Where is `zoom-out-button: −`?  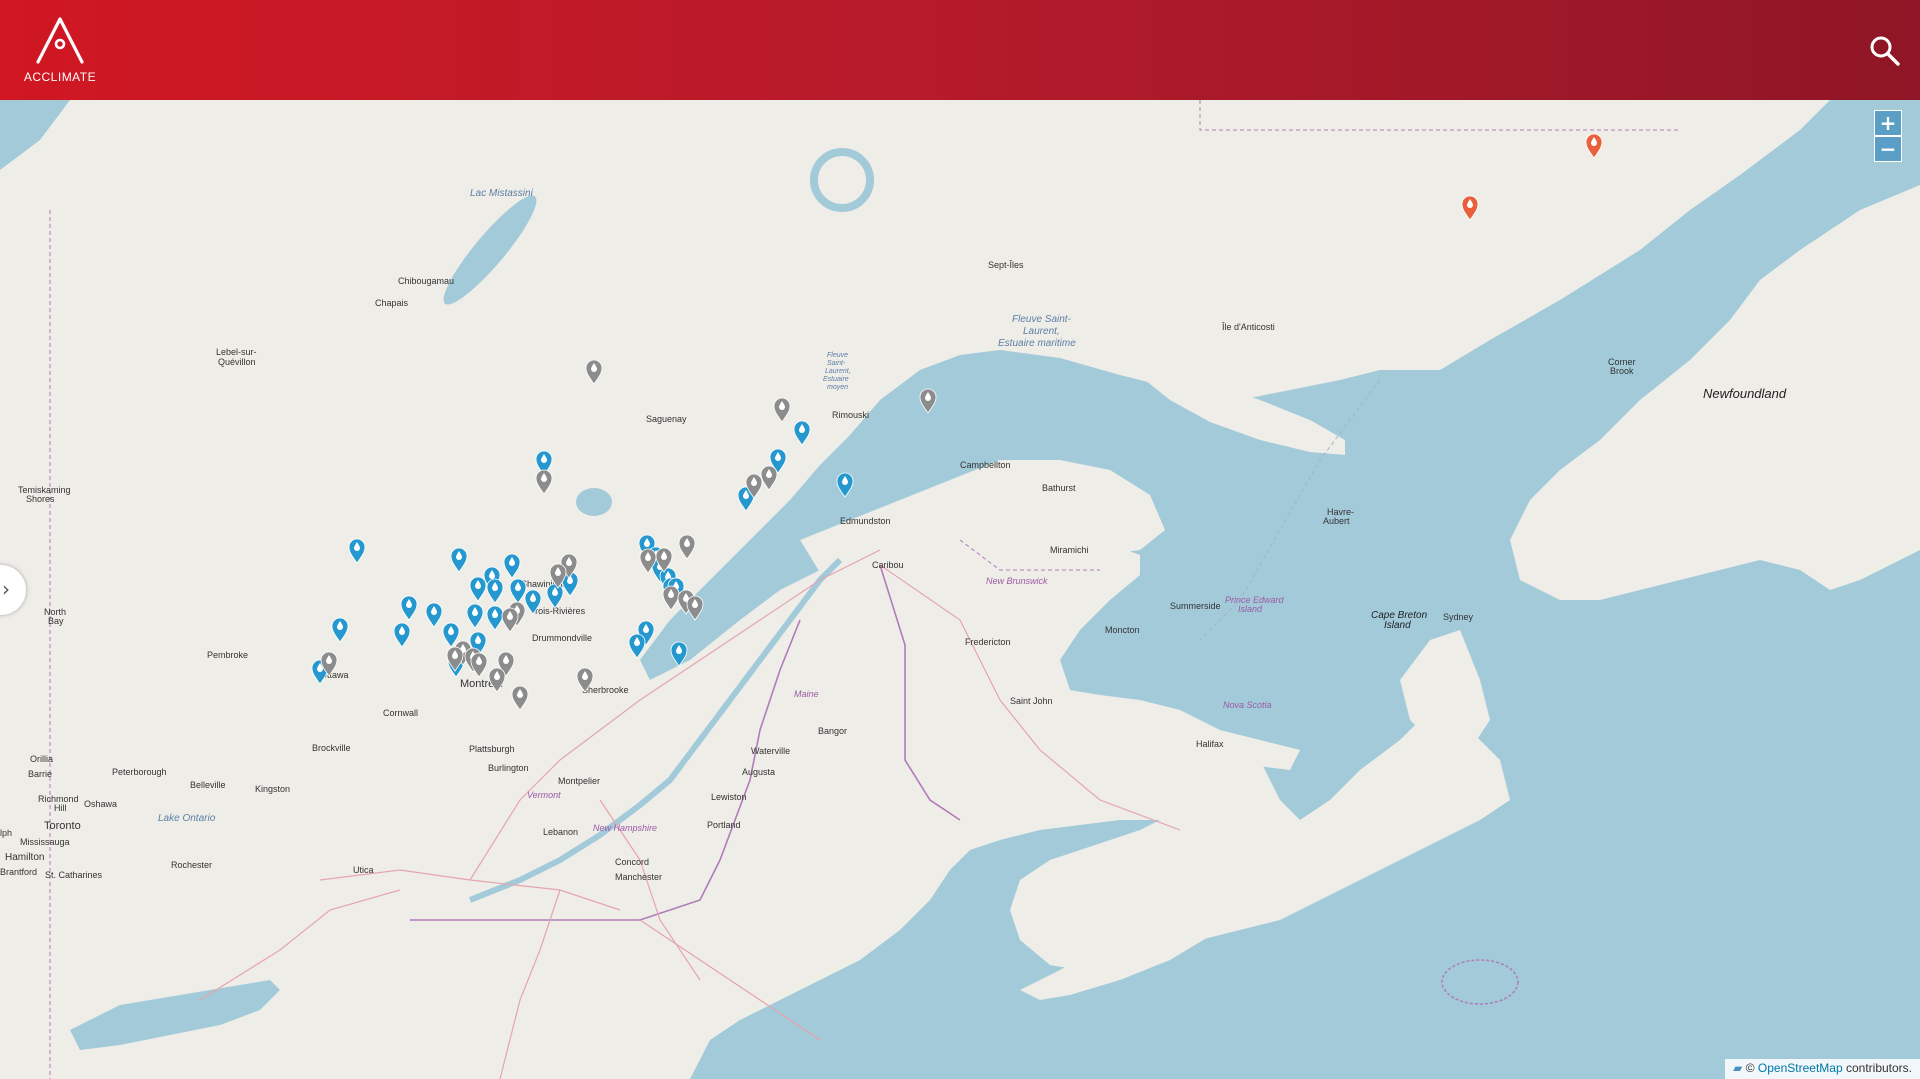 zoom-out-button: − is located at coordinates (1888, 149).